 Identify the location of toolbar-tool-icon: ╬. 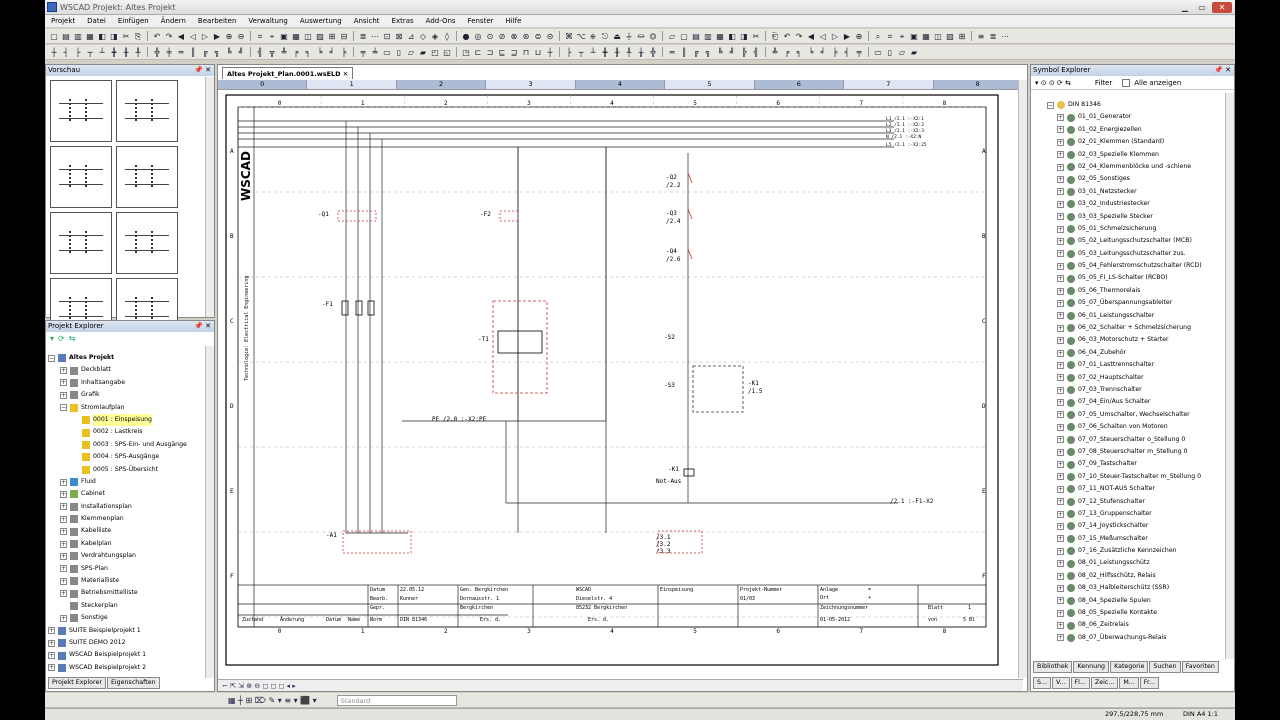
(653, 52).